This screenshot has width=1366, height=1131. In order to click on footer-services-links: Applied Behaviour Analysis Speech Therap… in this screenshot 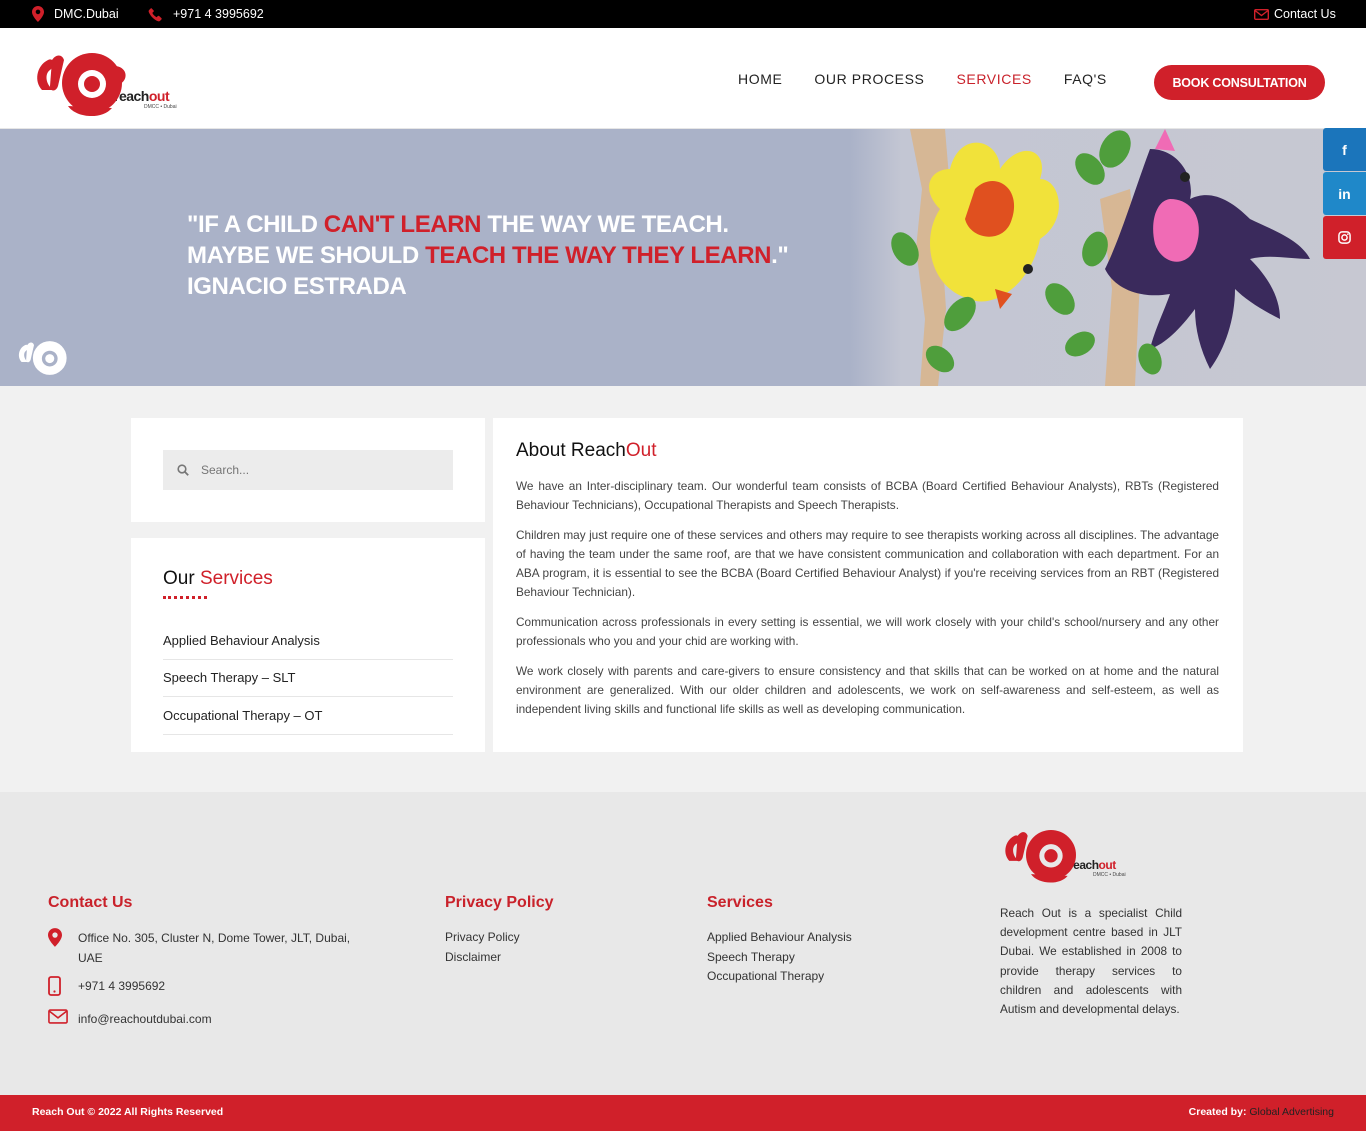, I will do `click(779, 957)`.